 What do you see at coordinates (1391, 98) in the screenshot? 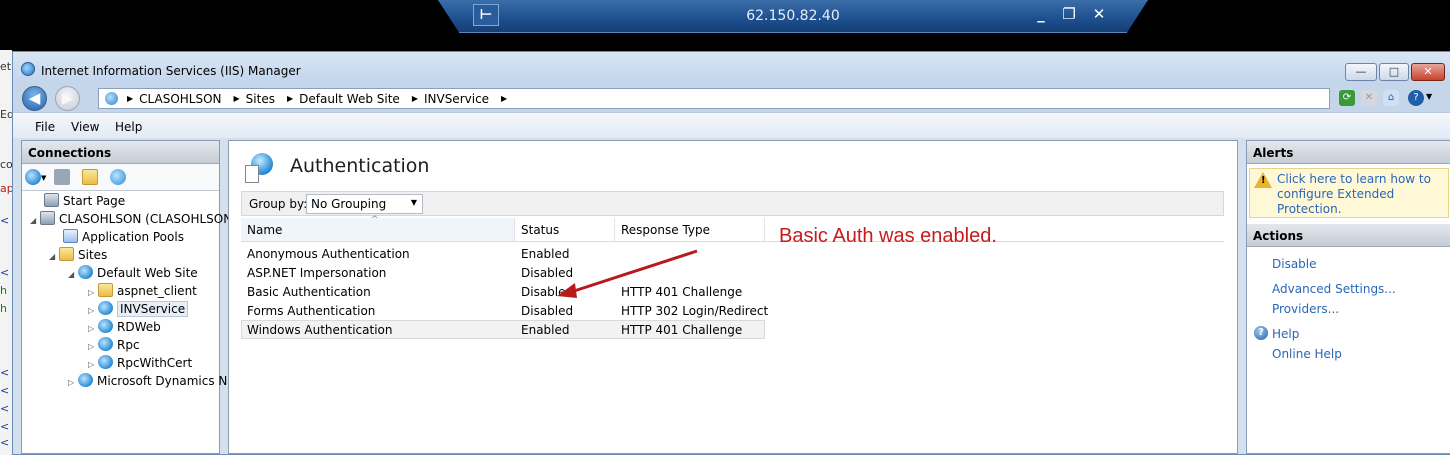
I see `home-icon: ⌂` at bounding box center [1391, 98].